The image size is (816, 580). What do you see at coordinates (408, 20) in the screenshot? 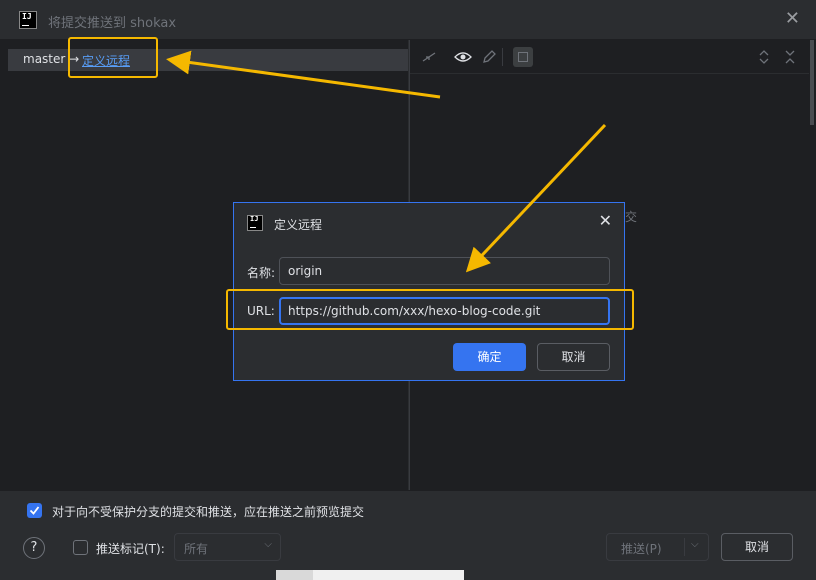
I see `title-bar: IJ 将提交推送到 shokax ✕` at bounding box center [408, 20].